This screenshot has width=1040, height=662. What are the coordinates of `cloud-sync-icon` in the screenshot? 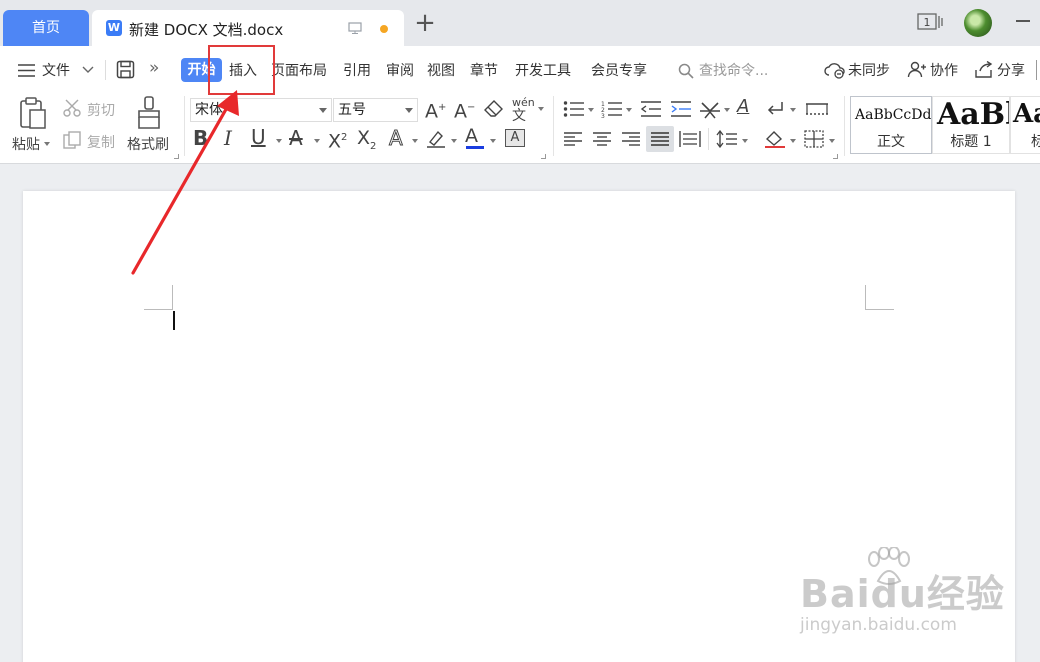 It's located at (835, 70).